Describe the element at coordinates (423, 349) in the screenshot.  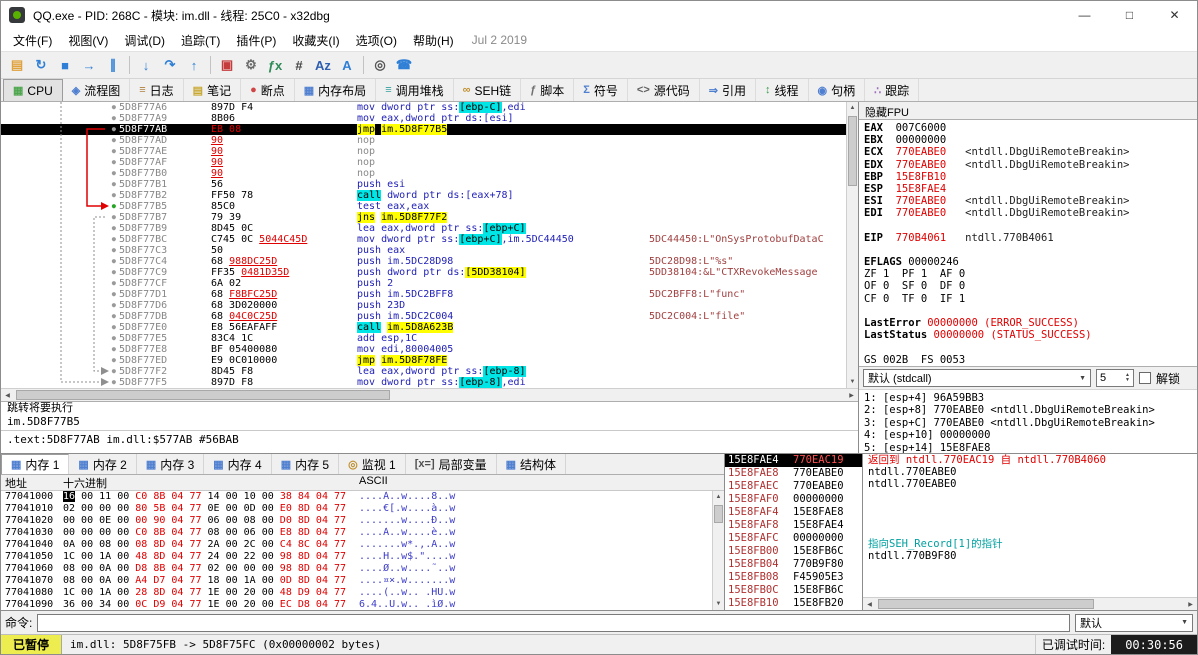
I see `disasm-row: ● 5D8F77E8 BF 05400080 mov edi,80004005` at that location.